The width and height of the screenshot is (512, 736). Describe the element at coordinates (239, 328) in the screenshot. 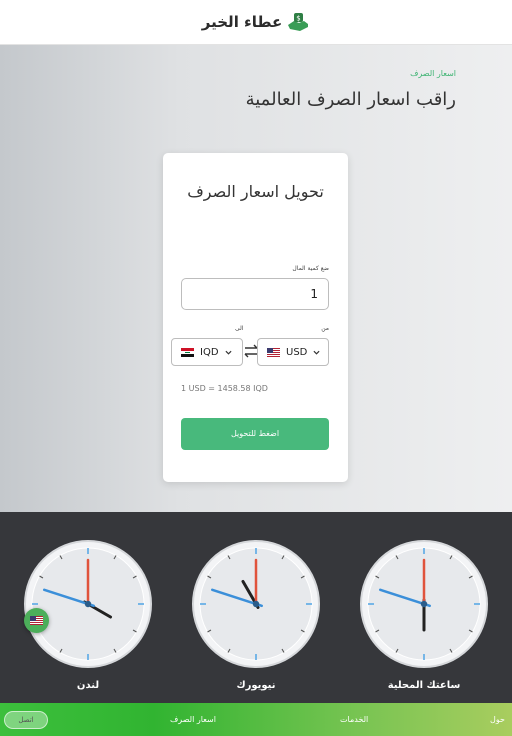

I see `to-currency-label: الى` at that location.